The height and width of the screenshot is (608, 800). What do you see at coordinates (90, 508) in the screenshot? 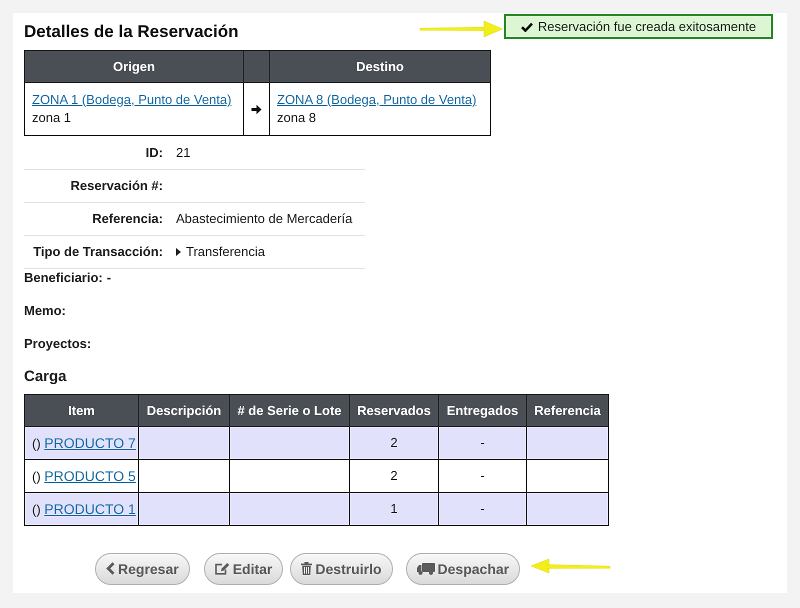
I see `product-link: PRODUCTO 1` at bounding box center [90, 508].